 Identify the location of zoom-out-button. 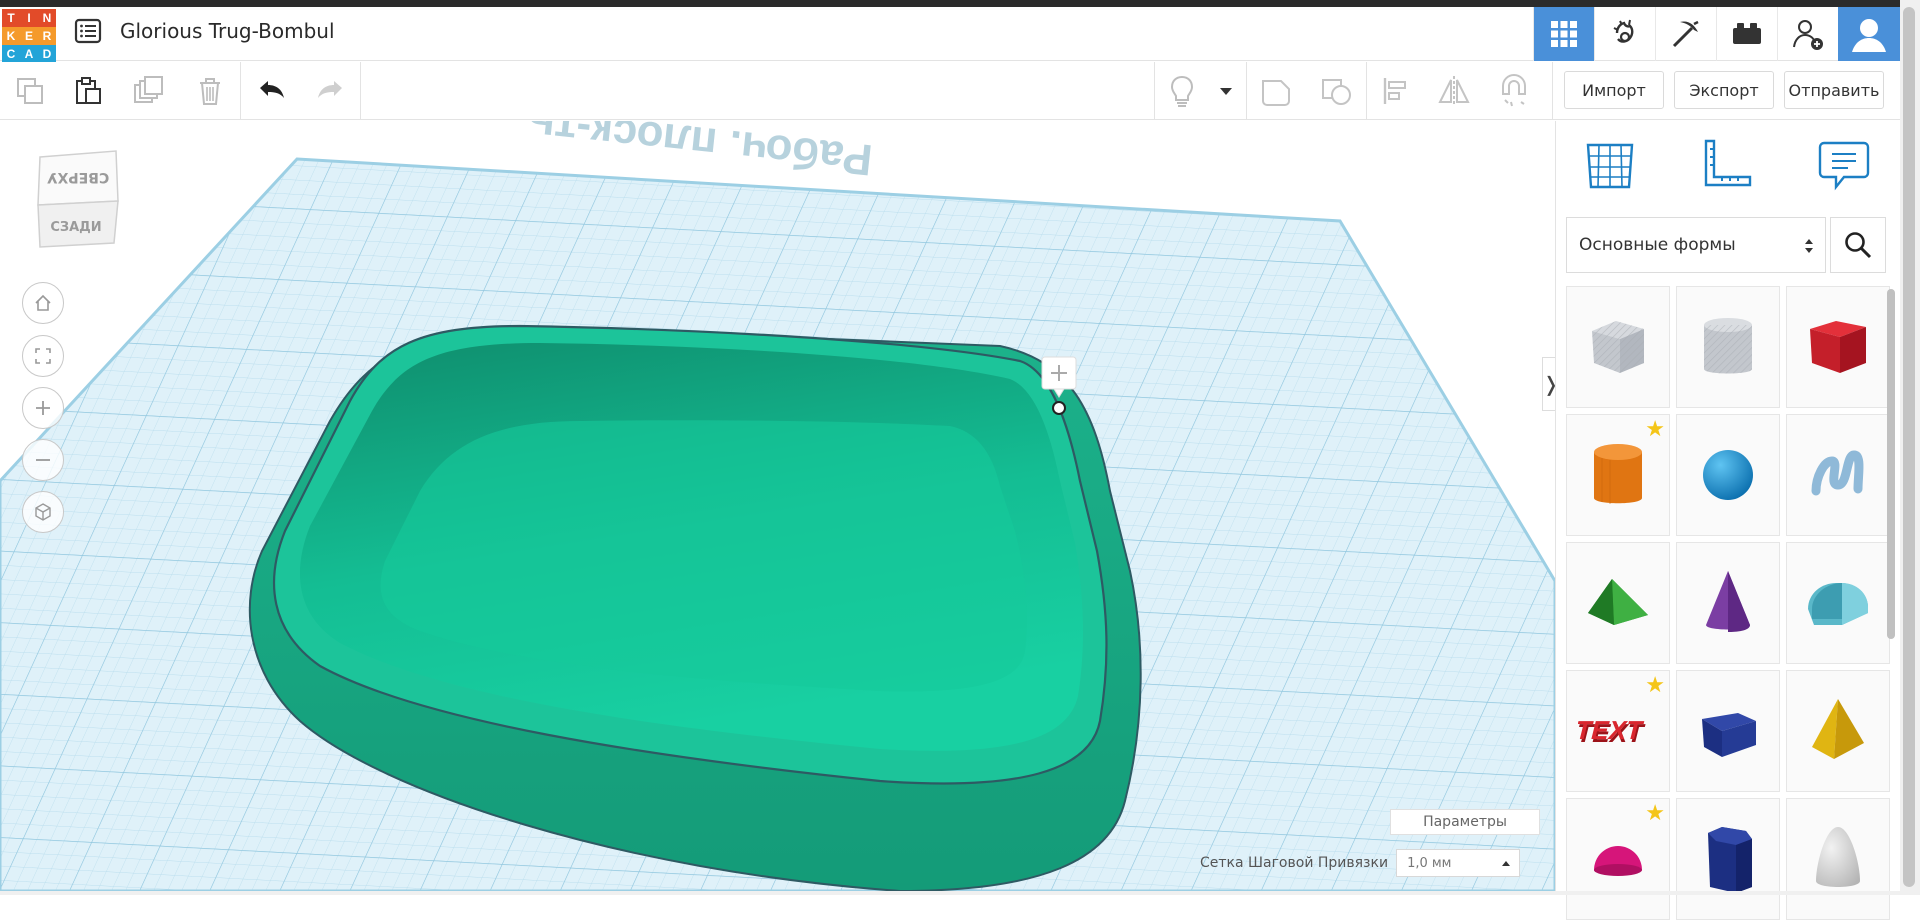
(43, 460).